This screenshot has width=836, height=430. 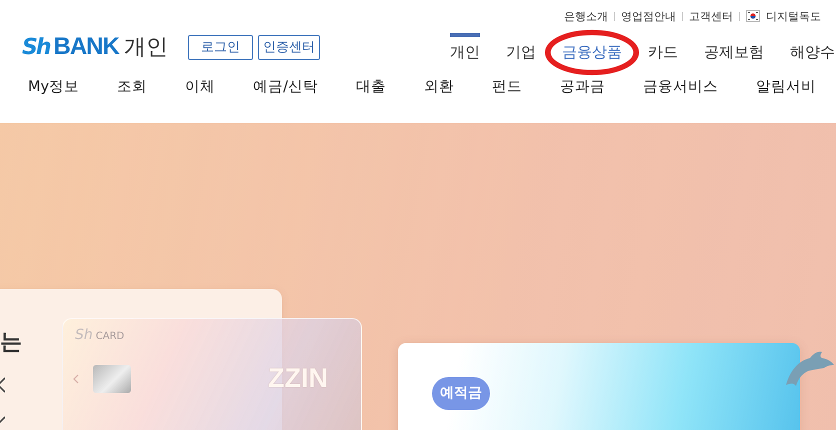 What do you see at coordinates (84, 335) in the screenshot?
I see `card-brand: Sh` at bounding box center [84, 335].